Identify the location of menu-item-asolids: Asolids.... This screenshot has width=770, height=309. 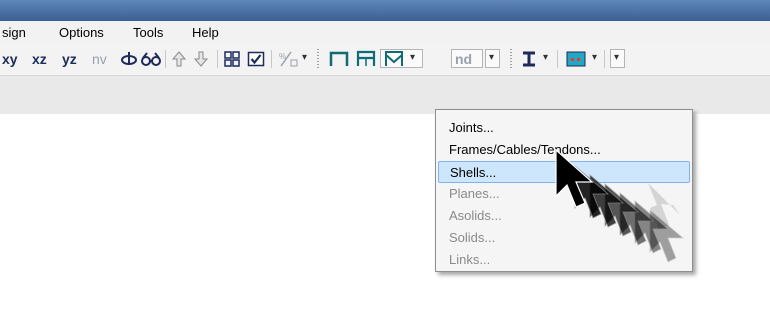
(564, 216).